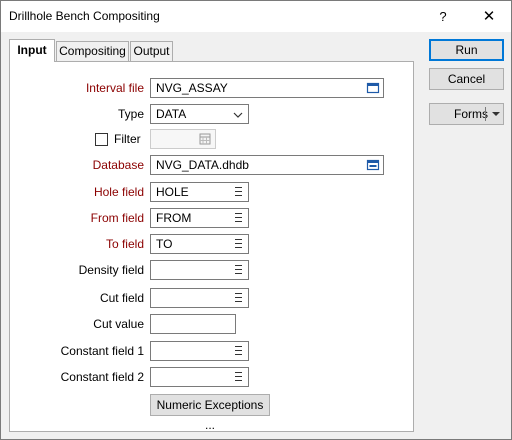 This screenshot has height=440, width=512. Describe the element at coordinates (127, 139) in the screenshot. I see `filter-label: Filter` at that location.